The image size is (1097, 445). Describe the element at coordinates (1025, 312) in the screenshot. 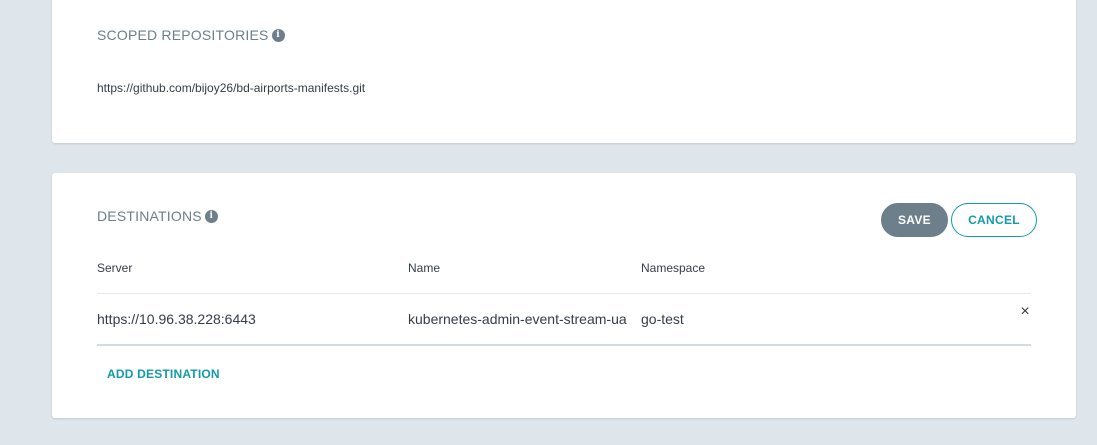

I see `remove-destination-icon: ×` at that location.